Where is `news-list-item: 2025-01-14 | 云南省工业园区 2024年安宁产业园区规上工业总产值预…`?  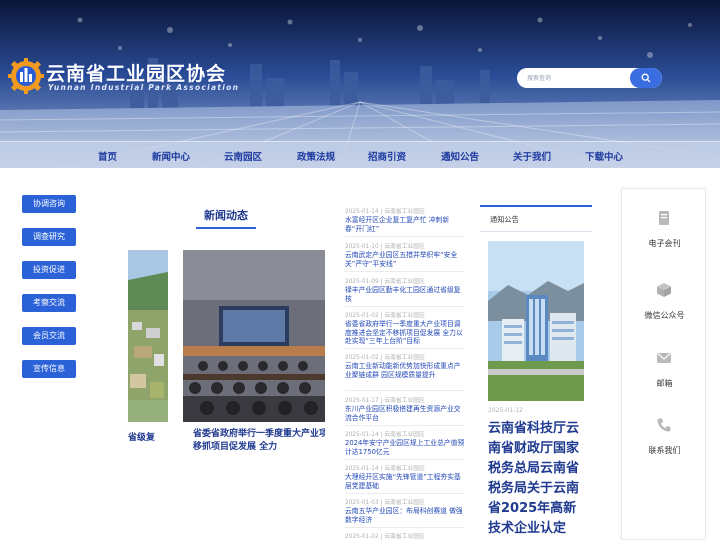 news-list-item: 2025-01-14 | 云南省工业园区 2024年安宁产业园区规上工业总产值预… is located at coordinates (405, 442).